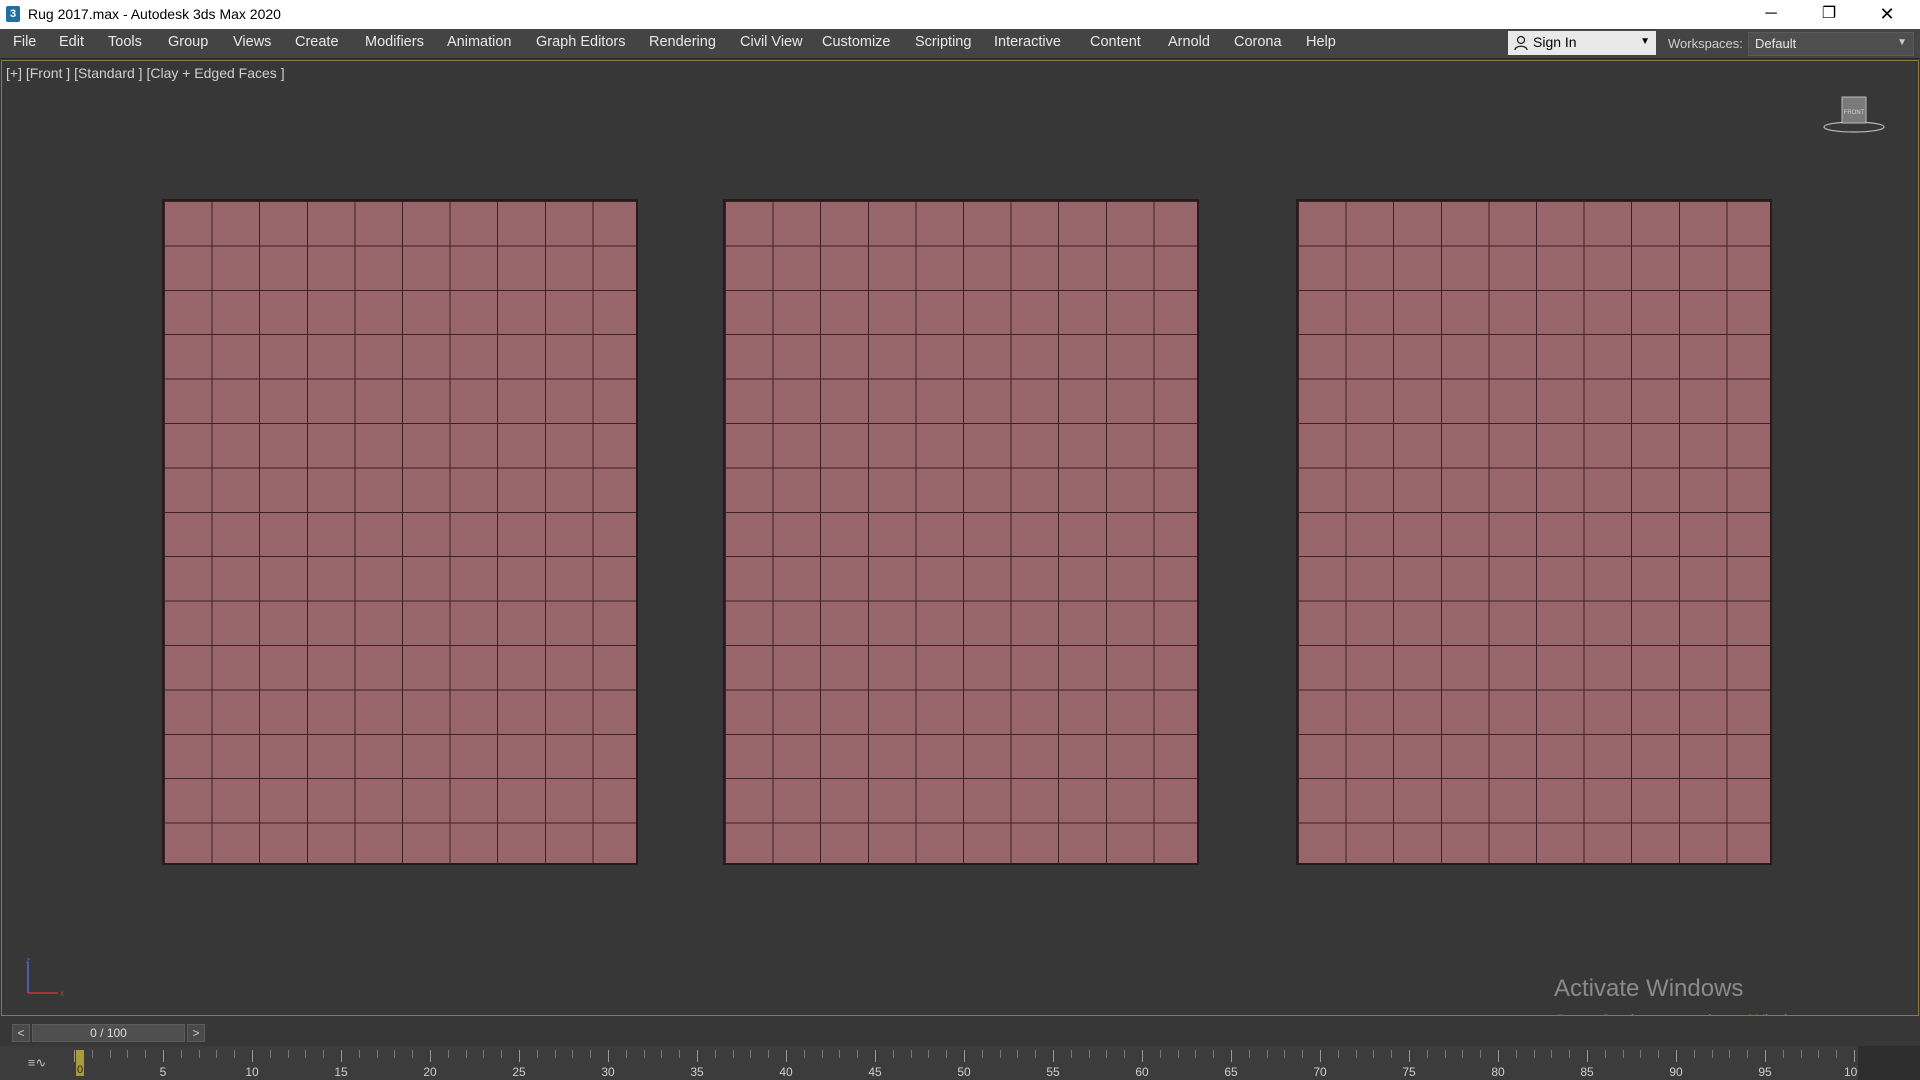 The image size is (1920, 1080). What do you see at coordinates (341, 1072) in the screenshot?
I see `ruler-tick-label: 15` at bounding box center [341, 1072].